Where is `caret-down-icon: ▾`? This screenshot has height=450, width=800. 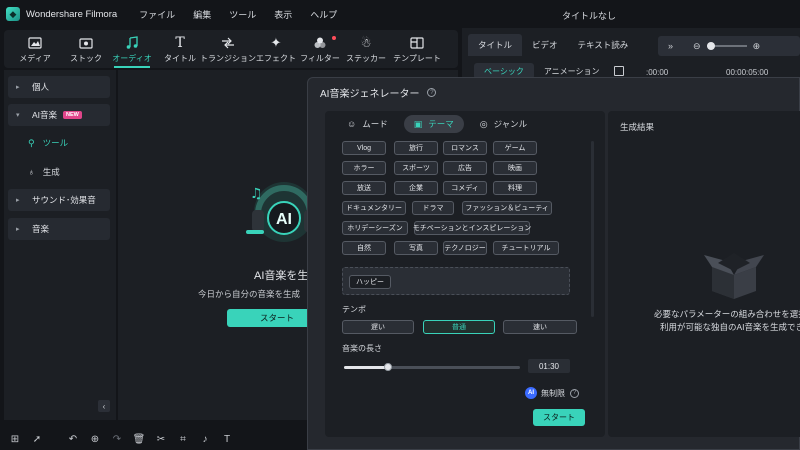
caret-down-icon: ▾ is located at coordinates (18, 115).